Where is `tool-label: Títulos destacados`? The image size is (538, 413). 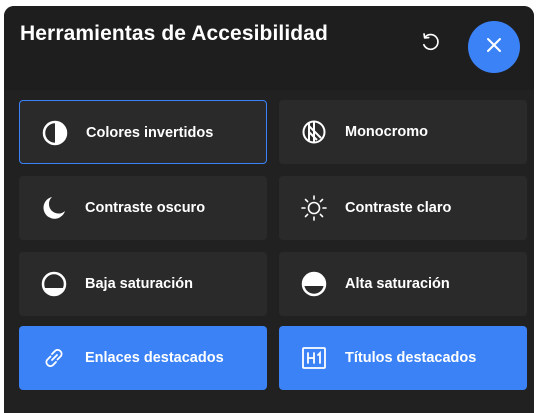 tool-label: Títulos destacados is located at coordinates (411, 358).